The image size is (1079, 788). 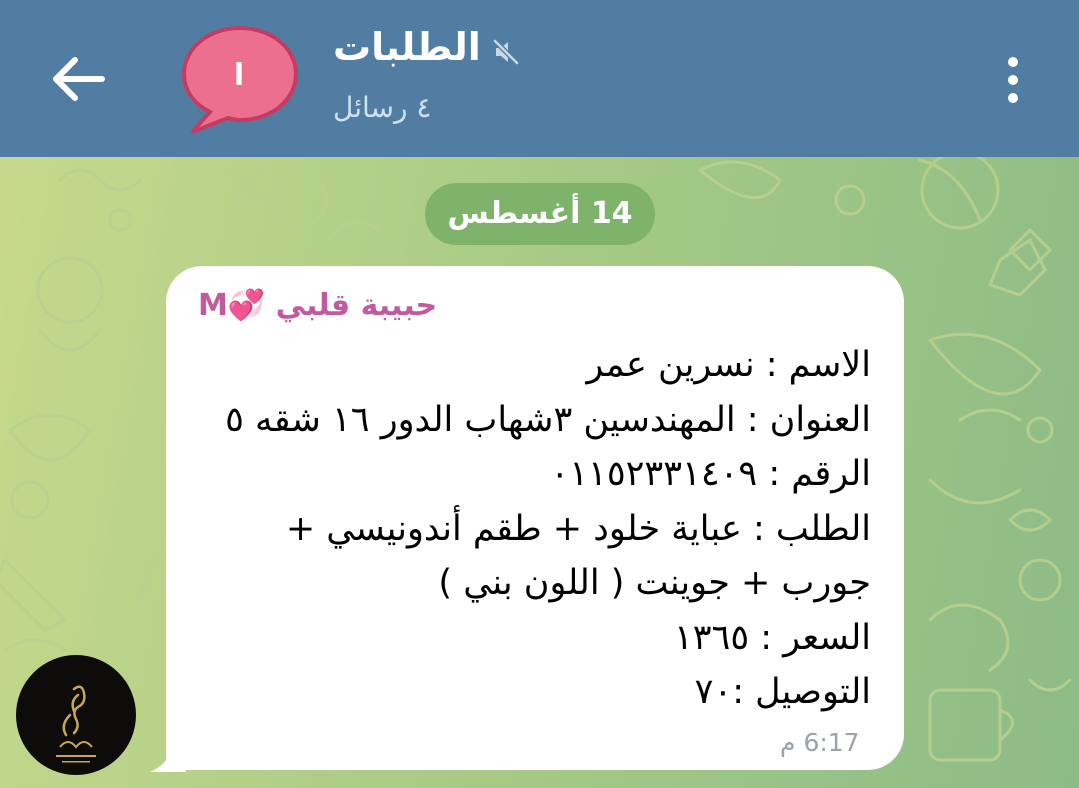 What do you see at coordinates (548, 419) in the screenshot?
I see `message-line: العنوان : المهندسين ٣شهاب الدور ١٦ شقه ٥` at bounding box center [548, 419].